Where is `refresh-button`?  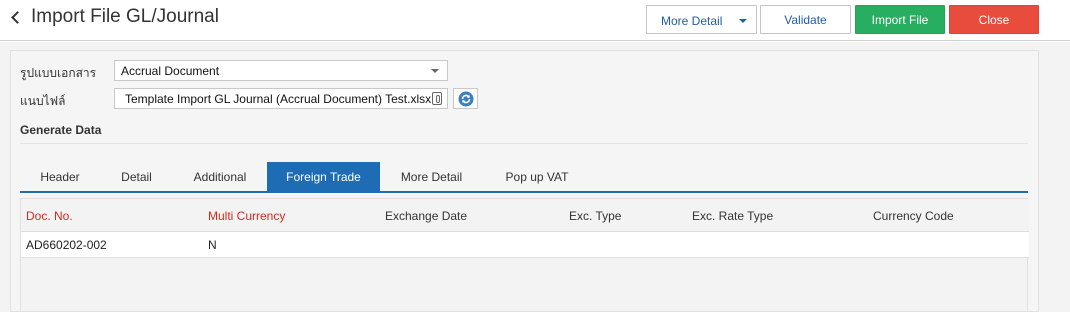 refresh-button is located at coordinates (465, 98).